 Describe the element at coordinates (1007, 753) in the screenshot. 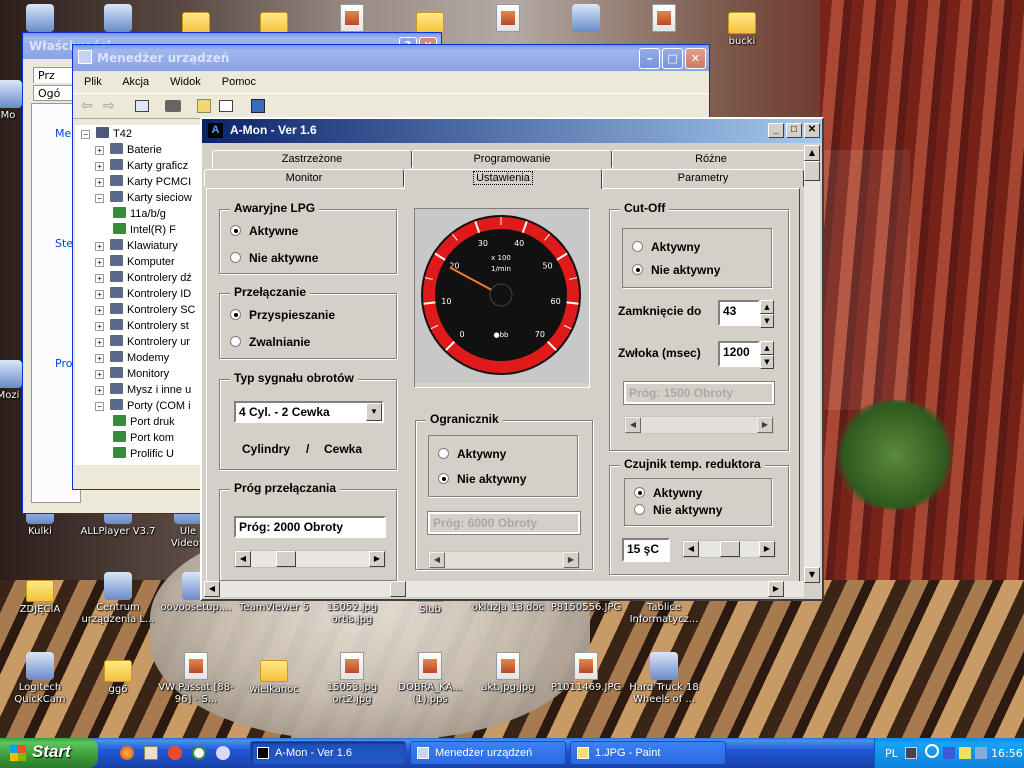

I see `clock: 16:56` at that location.